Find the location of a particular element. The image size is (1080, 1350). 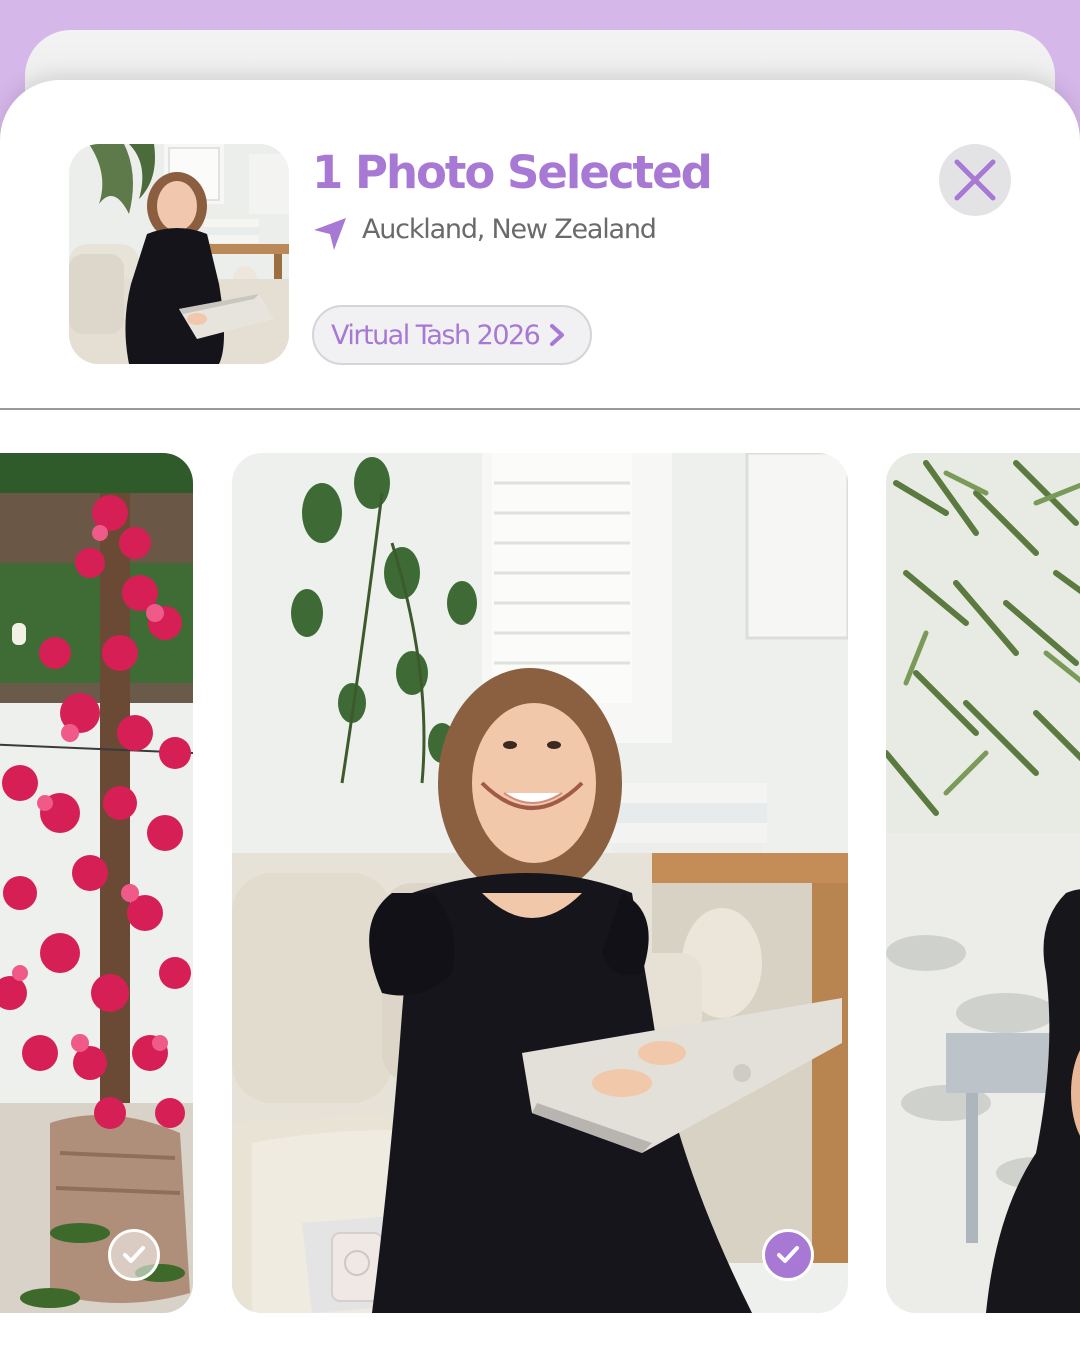

close-icon is located at coordinates (975, 180).